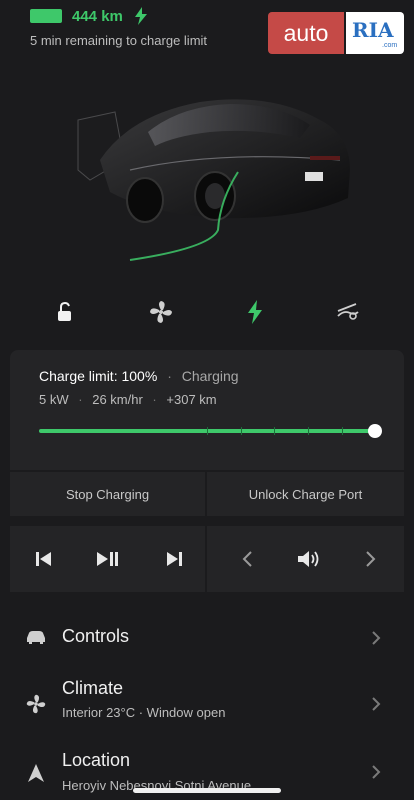 The image size is (414, 800). I want to click on charge-bolt-icon, so click(255, 312).